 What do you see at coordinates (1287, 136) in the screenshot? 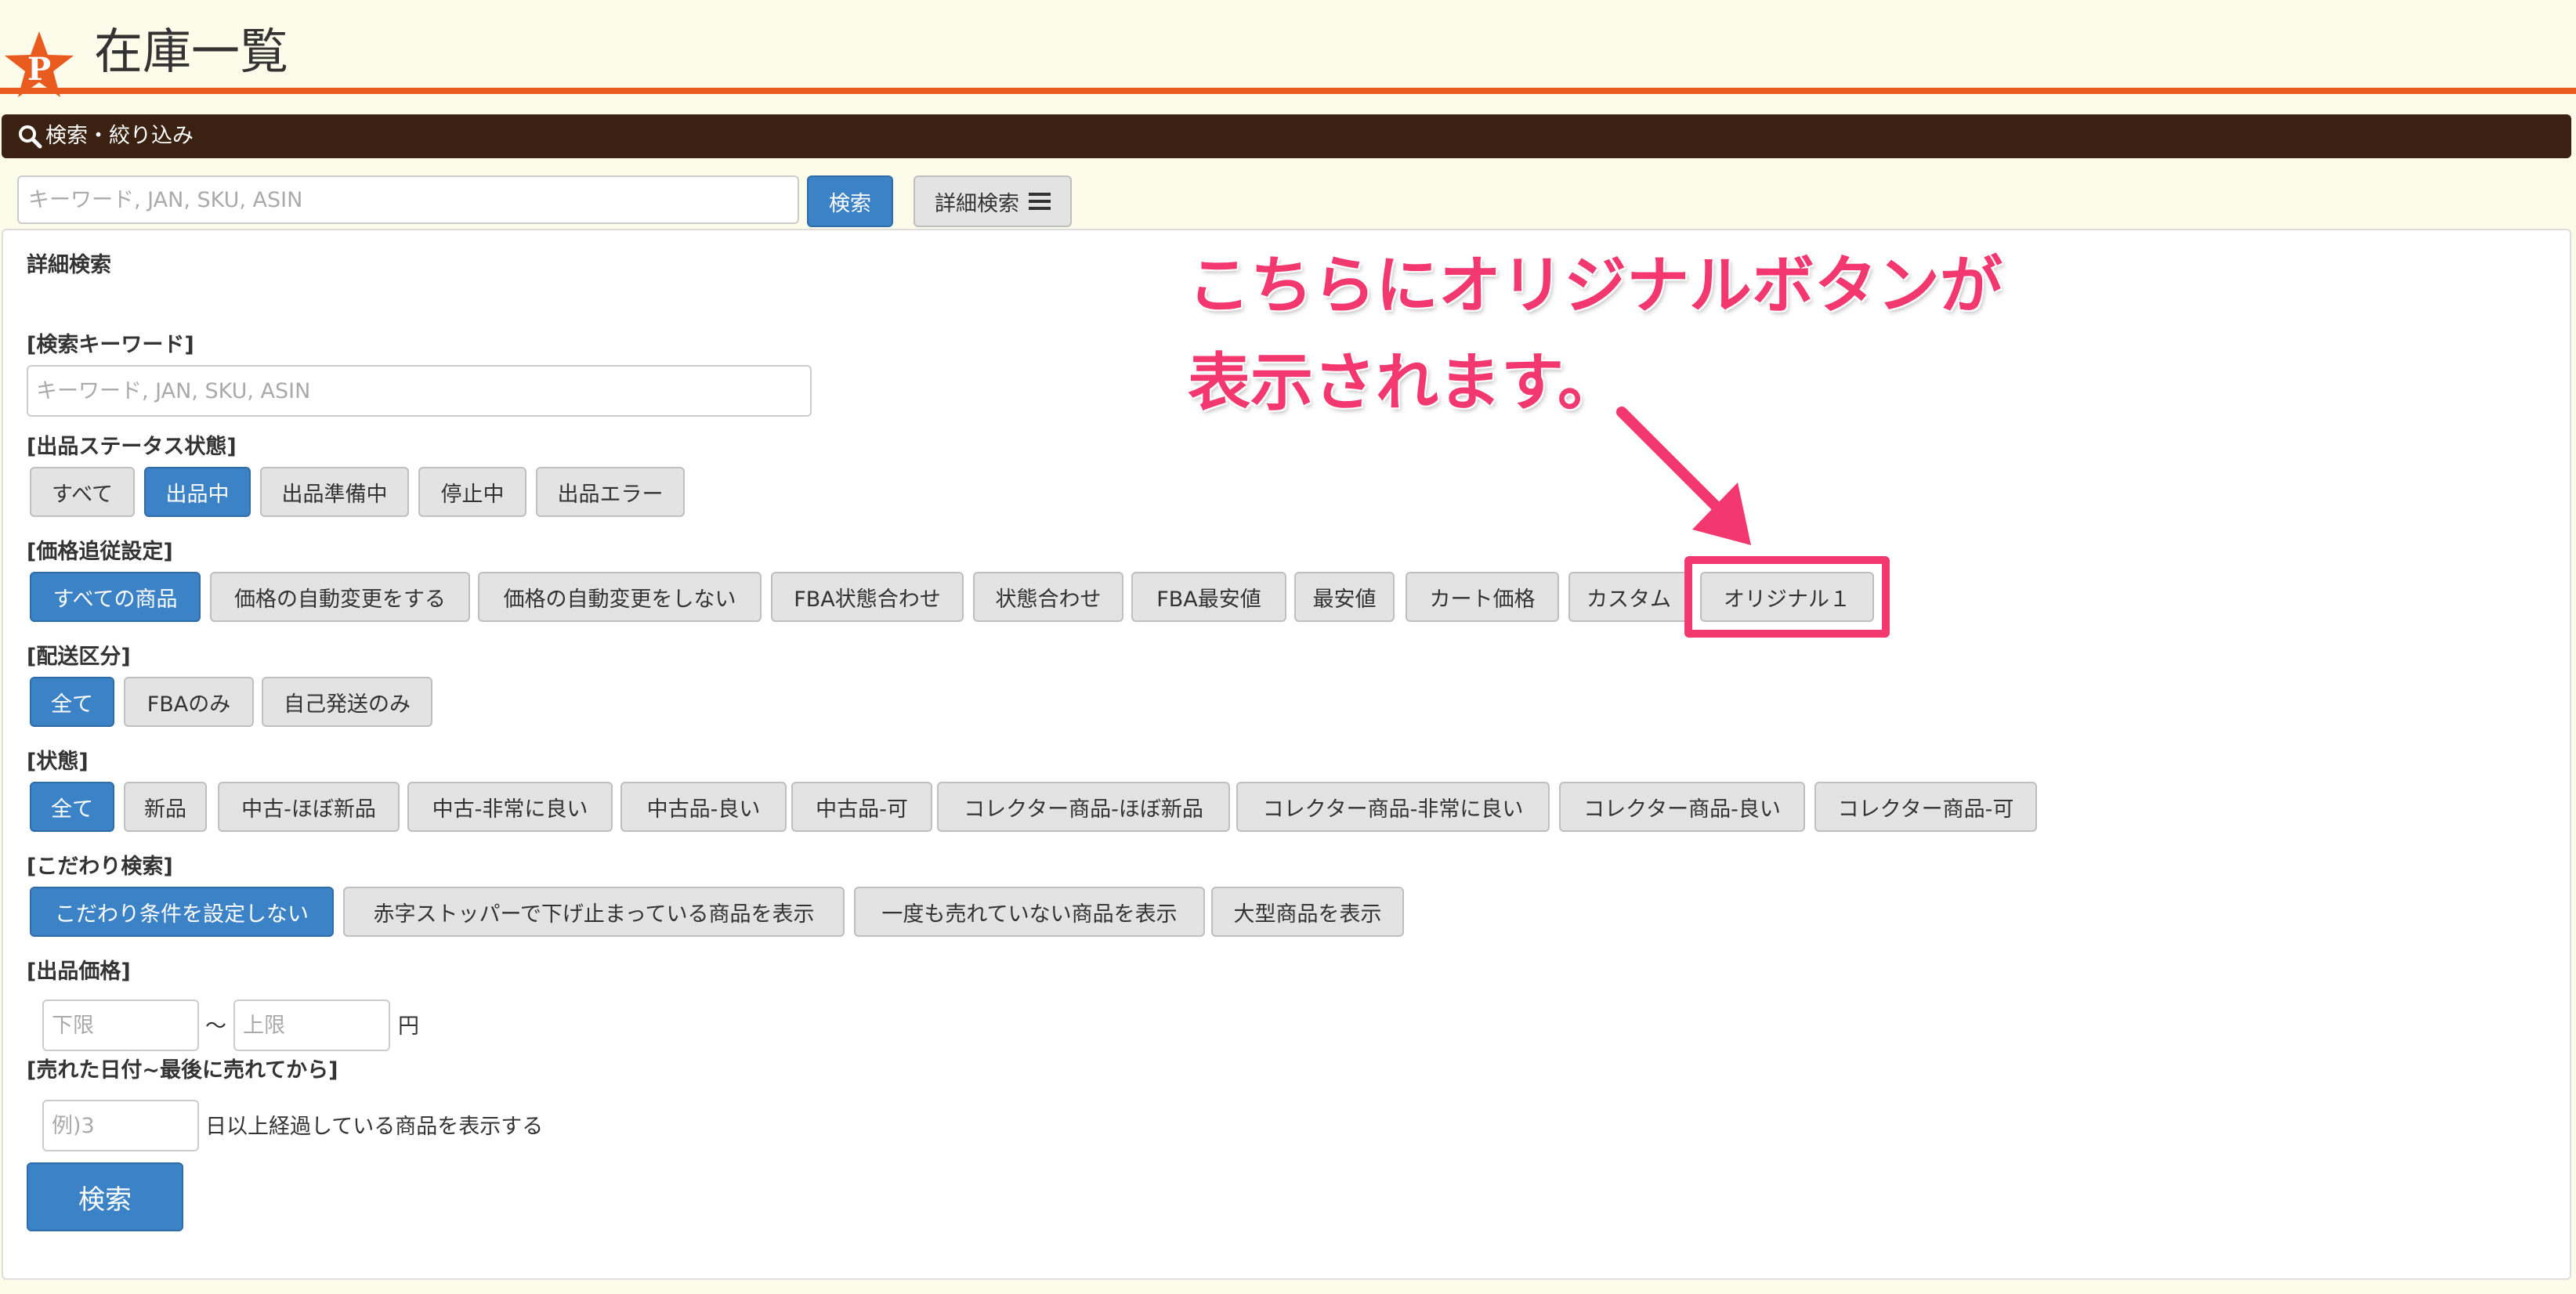
I see `search-filter-bar: 検索・絞り込み` at bounding box center [1287, 136].